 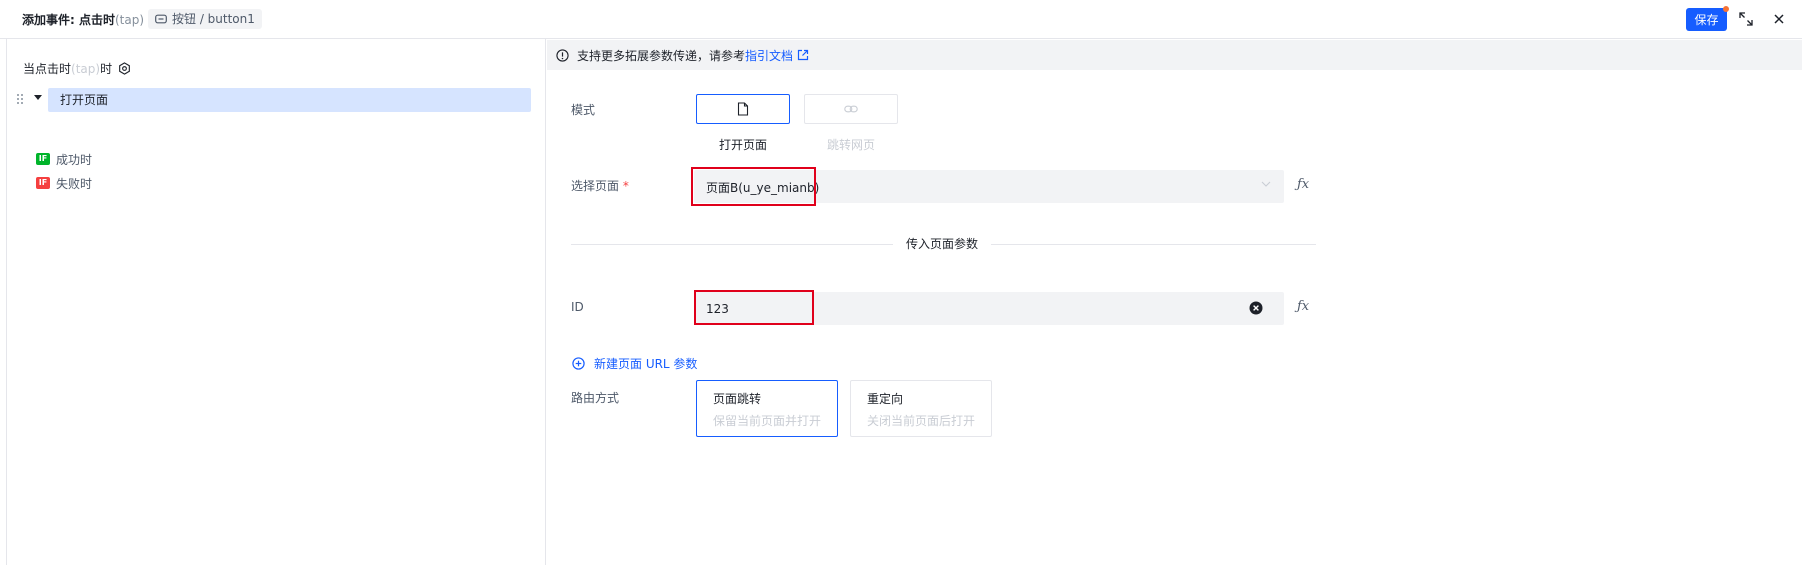 I want to click on guide-doc-link: 指引文档, so click(x=769, y=55).